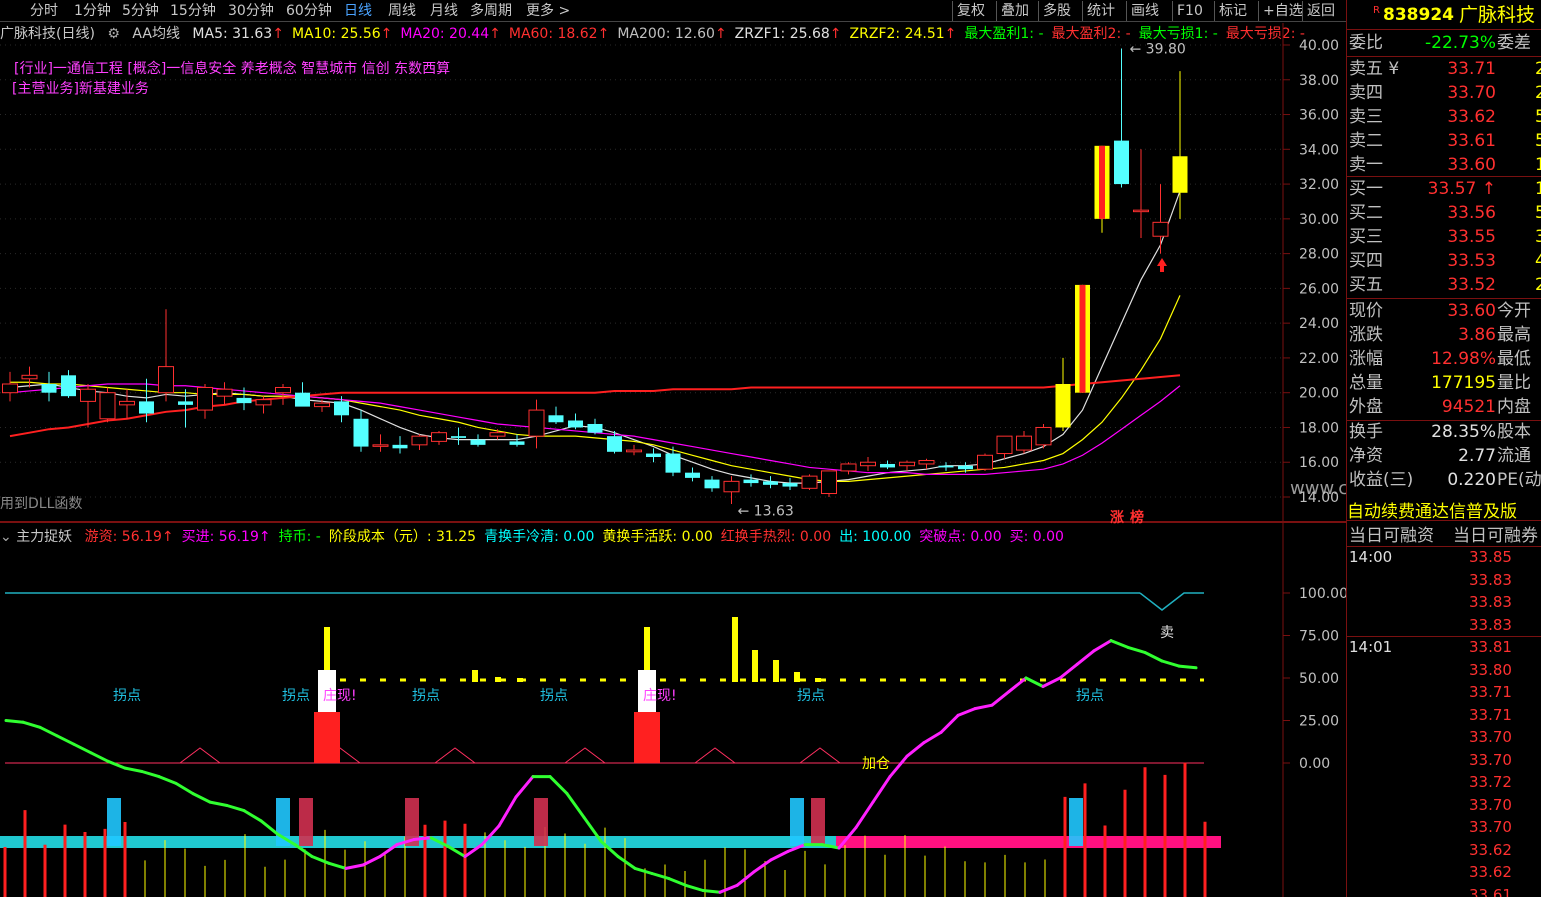  Describe the element at coordinates (1319, 679) in the screenshot. I see `ind-tick-label: 50.00` at that location.